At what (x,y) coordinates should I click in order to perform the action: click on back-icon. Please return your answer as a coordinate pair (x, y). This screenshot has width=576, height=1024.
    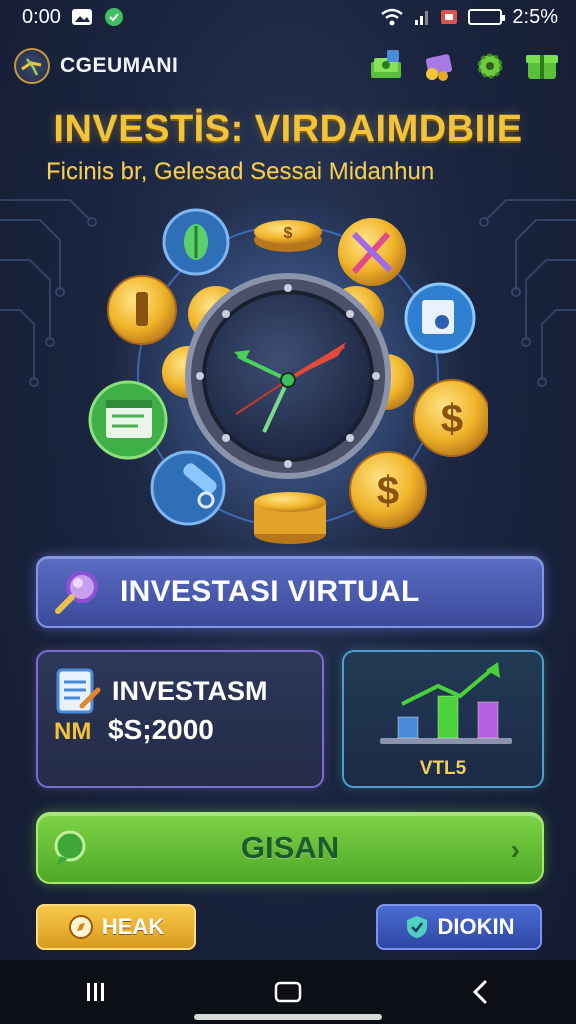
    Looking at the image, I should click on (479, 992).